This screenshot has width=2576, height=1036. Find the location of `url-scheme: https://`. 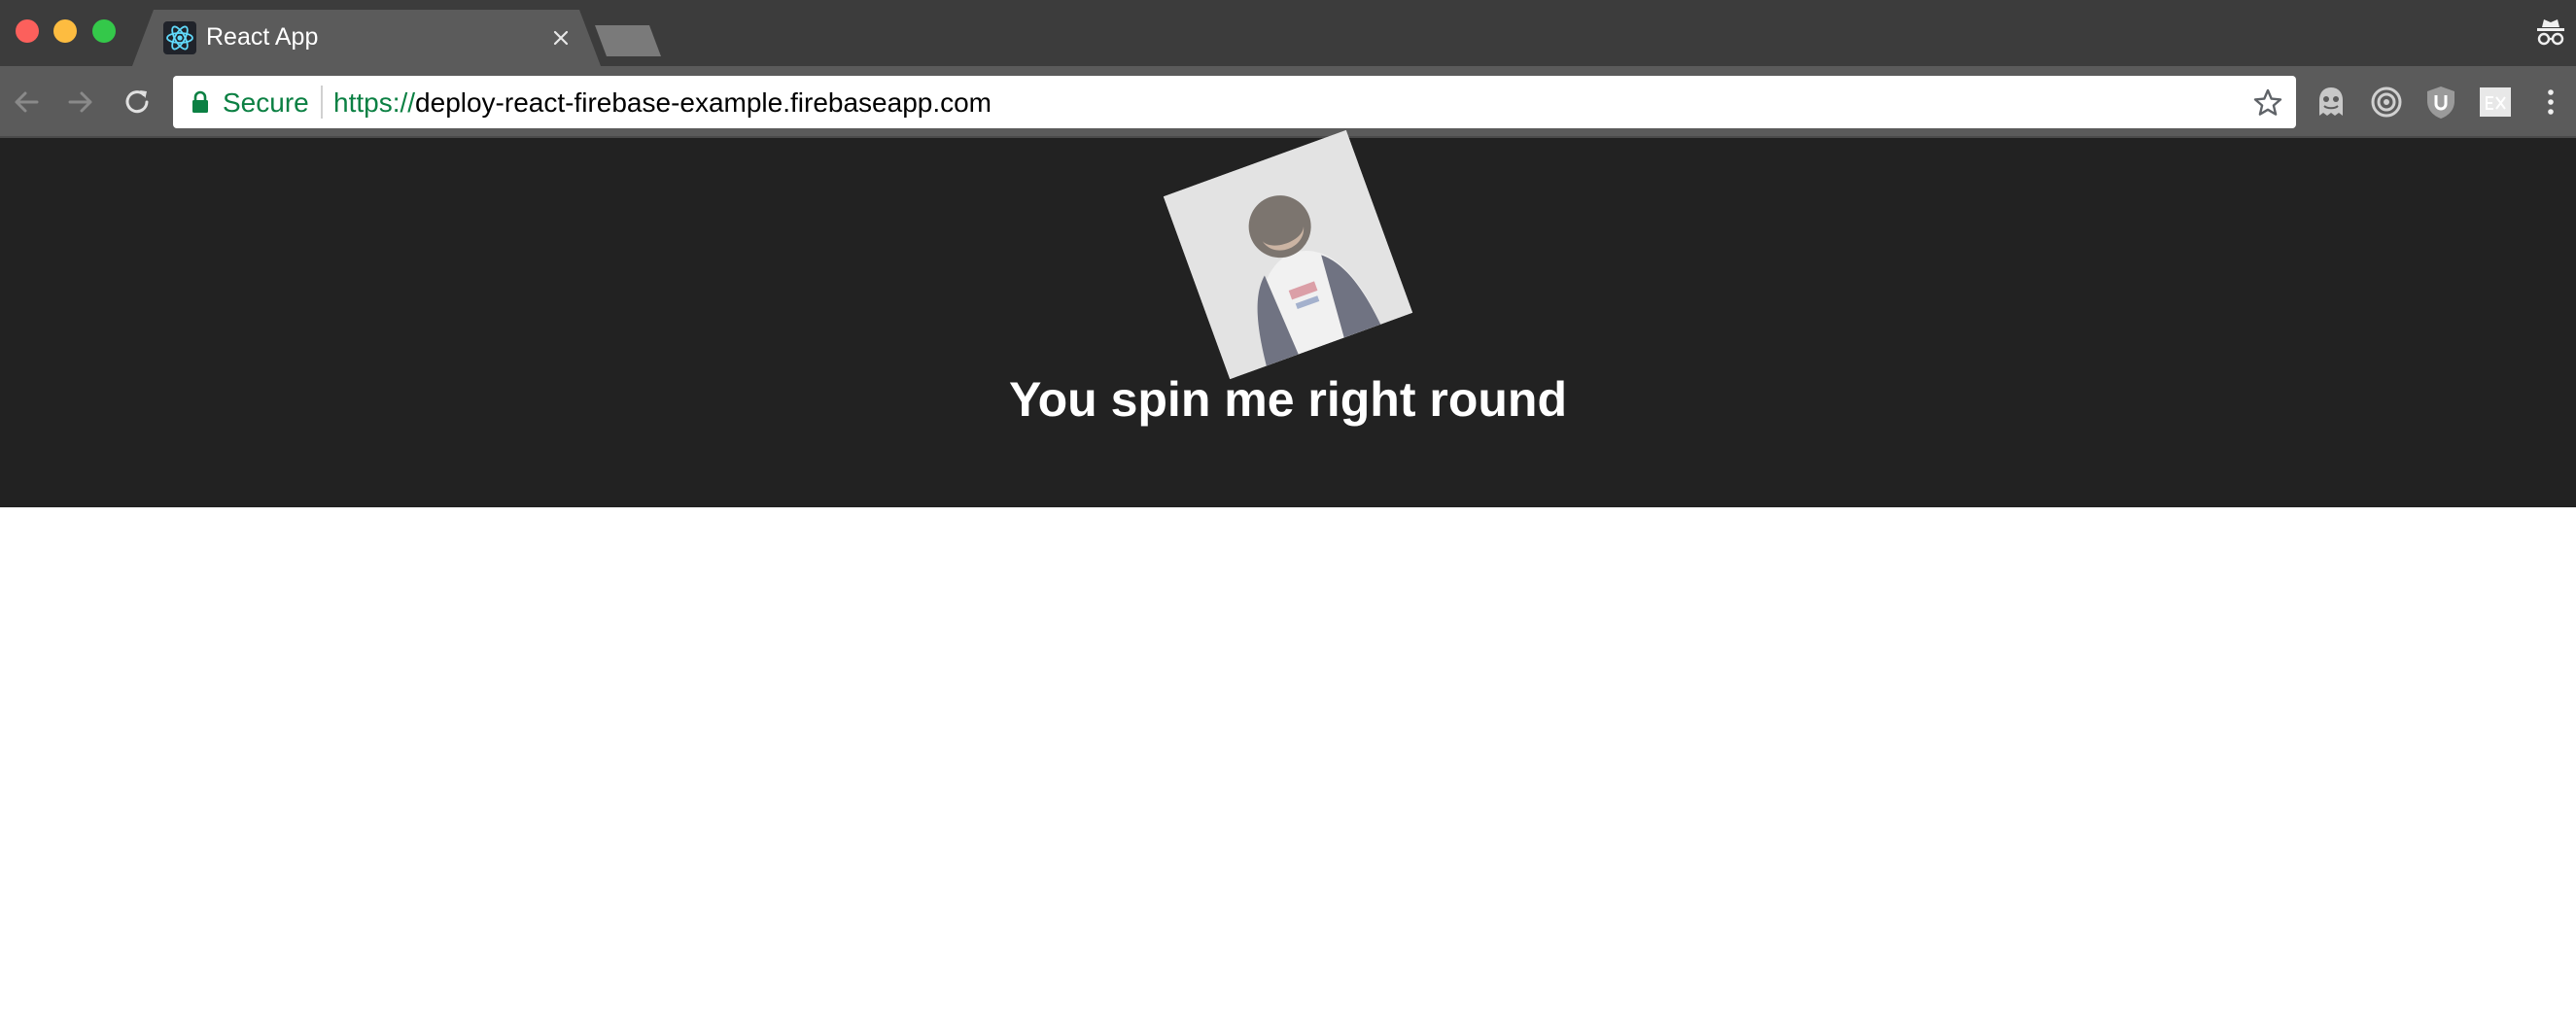

url-scheme: https:// is located at coordinates (375, 102).